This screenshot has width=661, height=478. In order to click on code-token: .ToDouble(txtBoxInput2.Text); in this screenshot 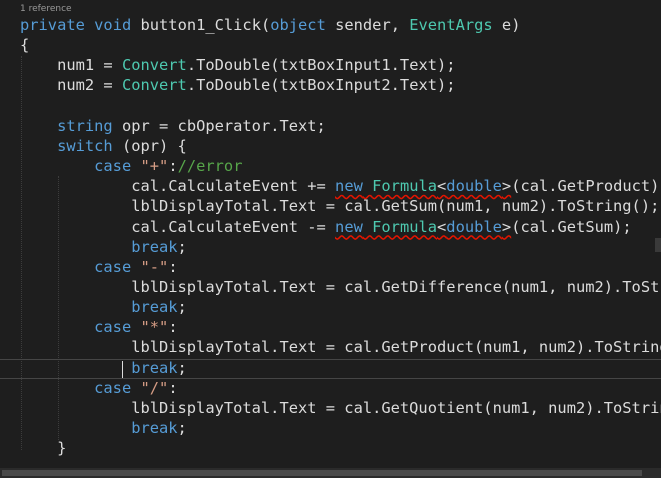, I will do `click(321, 85)`.